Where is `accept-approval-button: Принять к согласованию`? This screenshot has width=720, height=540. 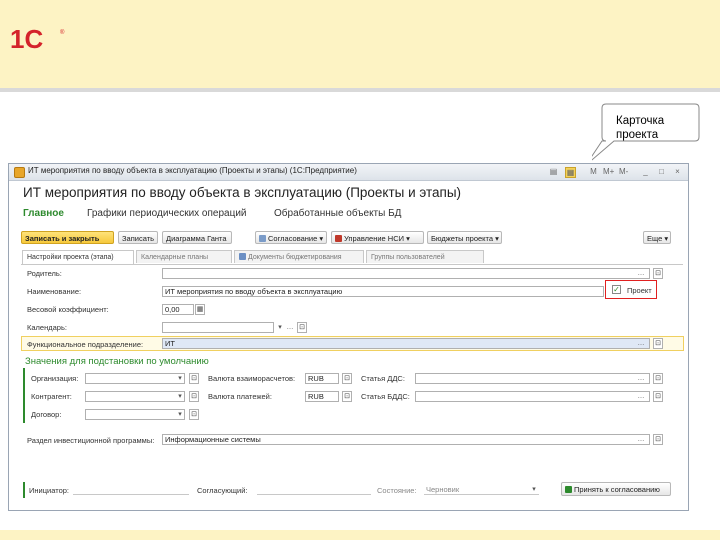 accept-approval-button: Принять к согласованию is located at coordinates (616, 489).